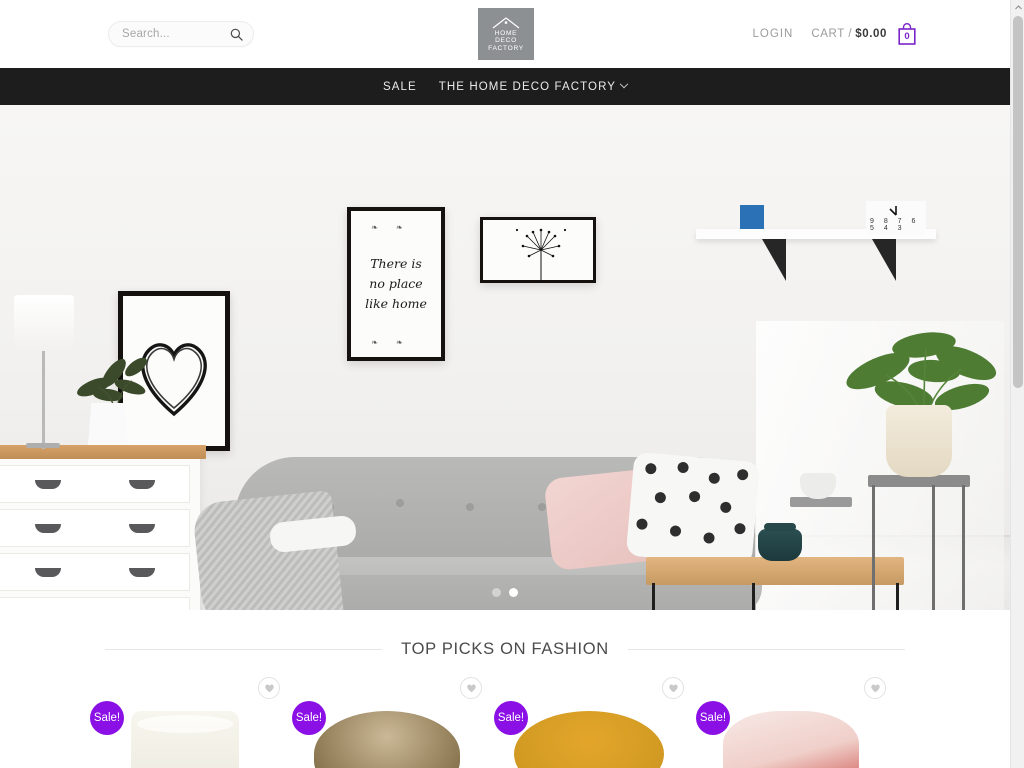 This screenshot has width=1024, height=768. Describe the element at coordinates (43, 445) in the screenshot. I see `table-lamp-base` at that location.